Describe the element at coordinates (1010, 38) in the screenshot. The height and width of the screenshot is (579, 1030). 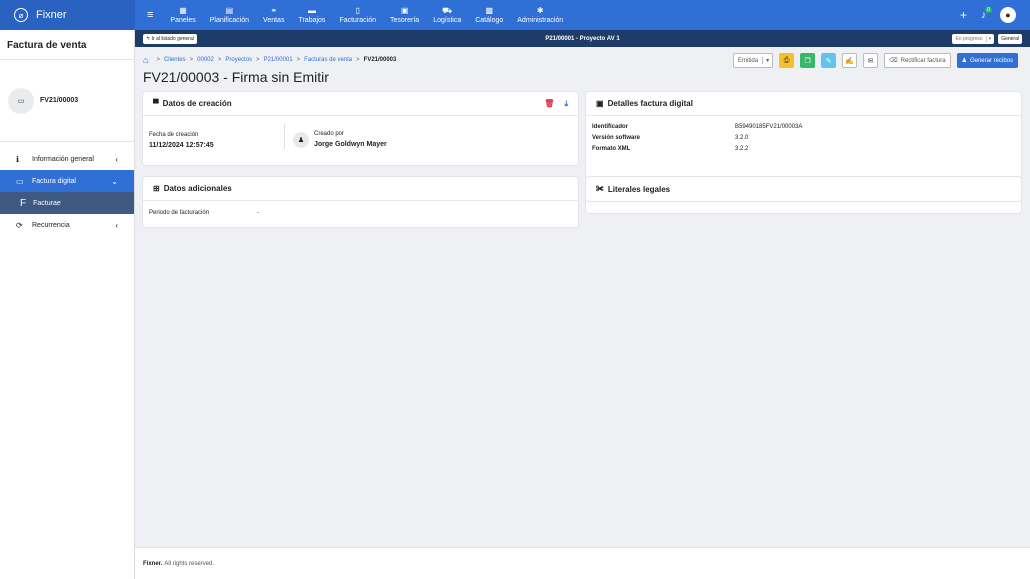
I see `general-button: General` at that location.